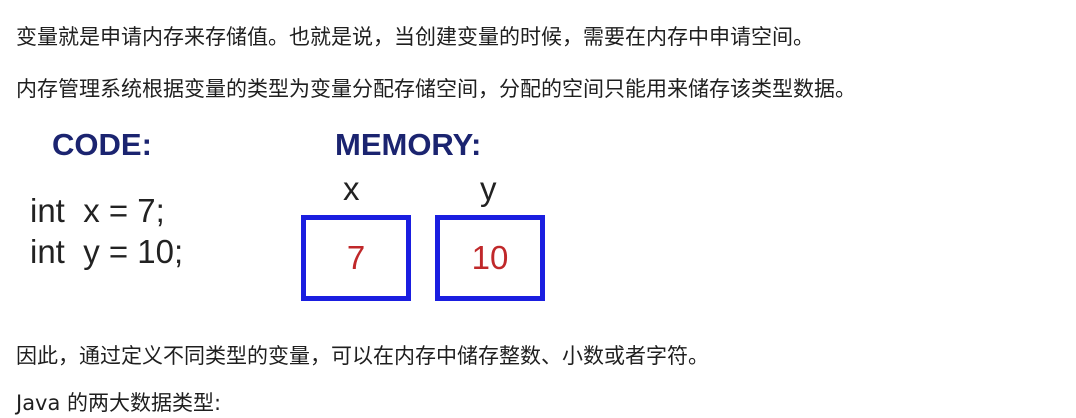 This screenshot has height=418, width=1076. I want to click on code-heading: CODE:, so click(102, 144).